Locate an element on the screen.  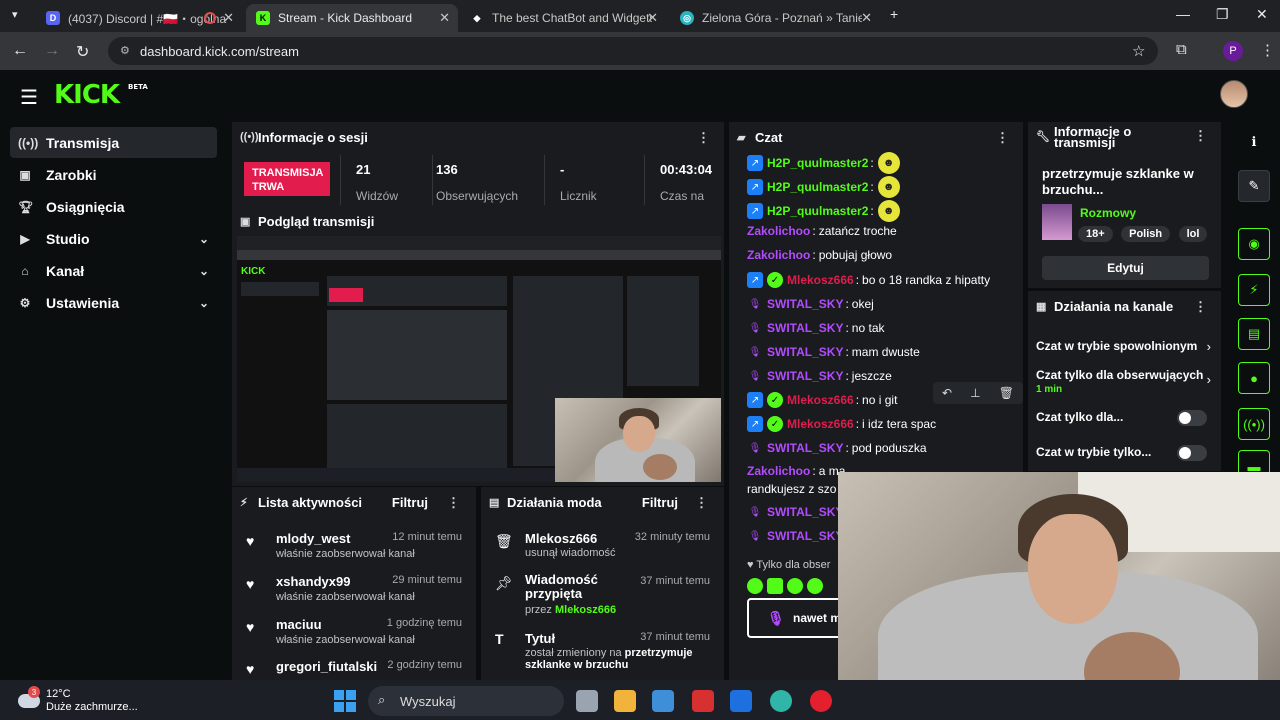
browser-menu-icon: ⋮ is located at coordinates (1267, 50).